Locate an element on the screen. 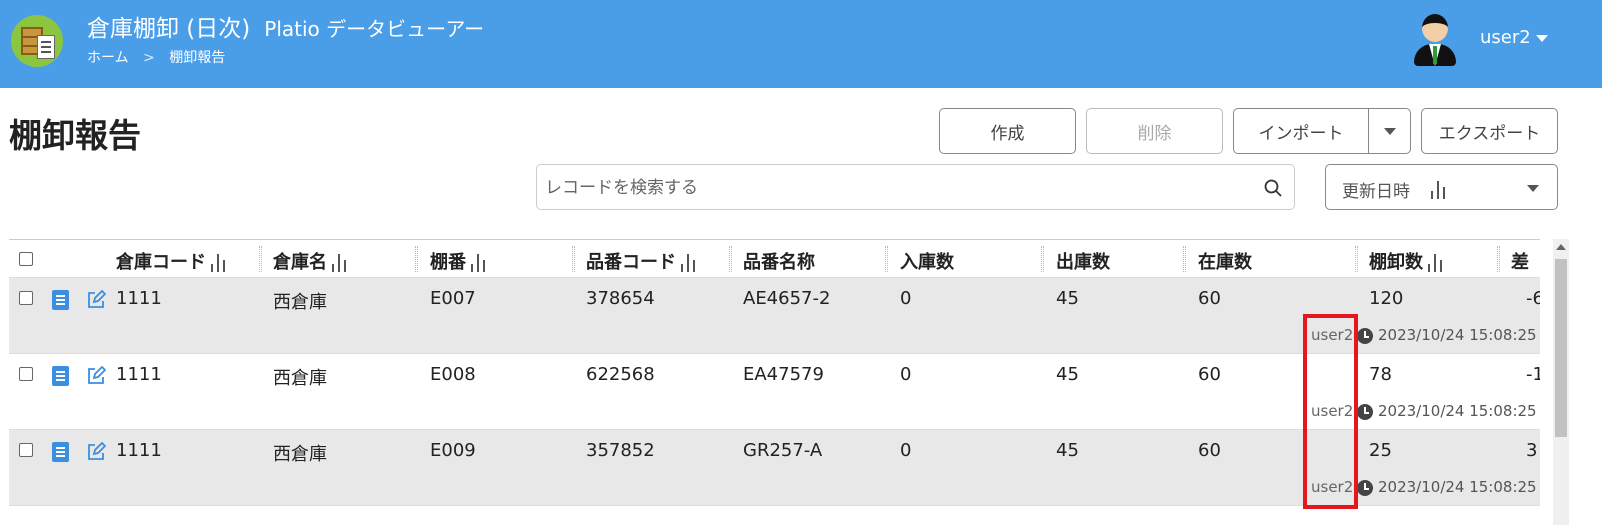  column-header: 倉庫コード is located at coordinates (172, 261).